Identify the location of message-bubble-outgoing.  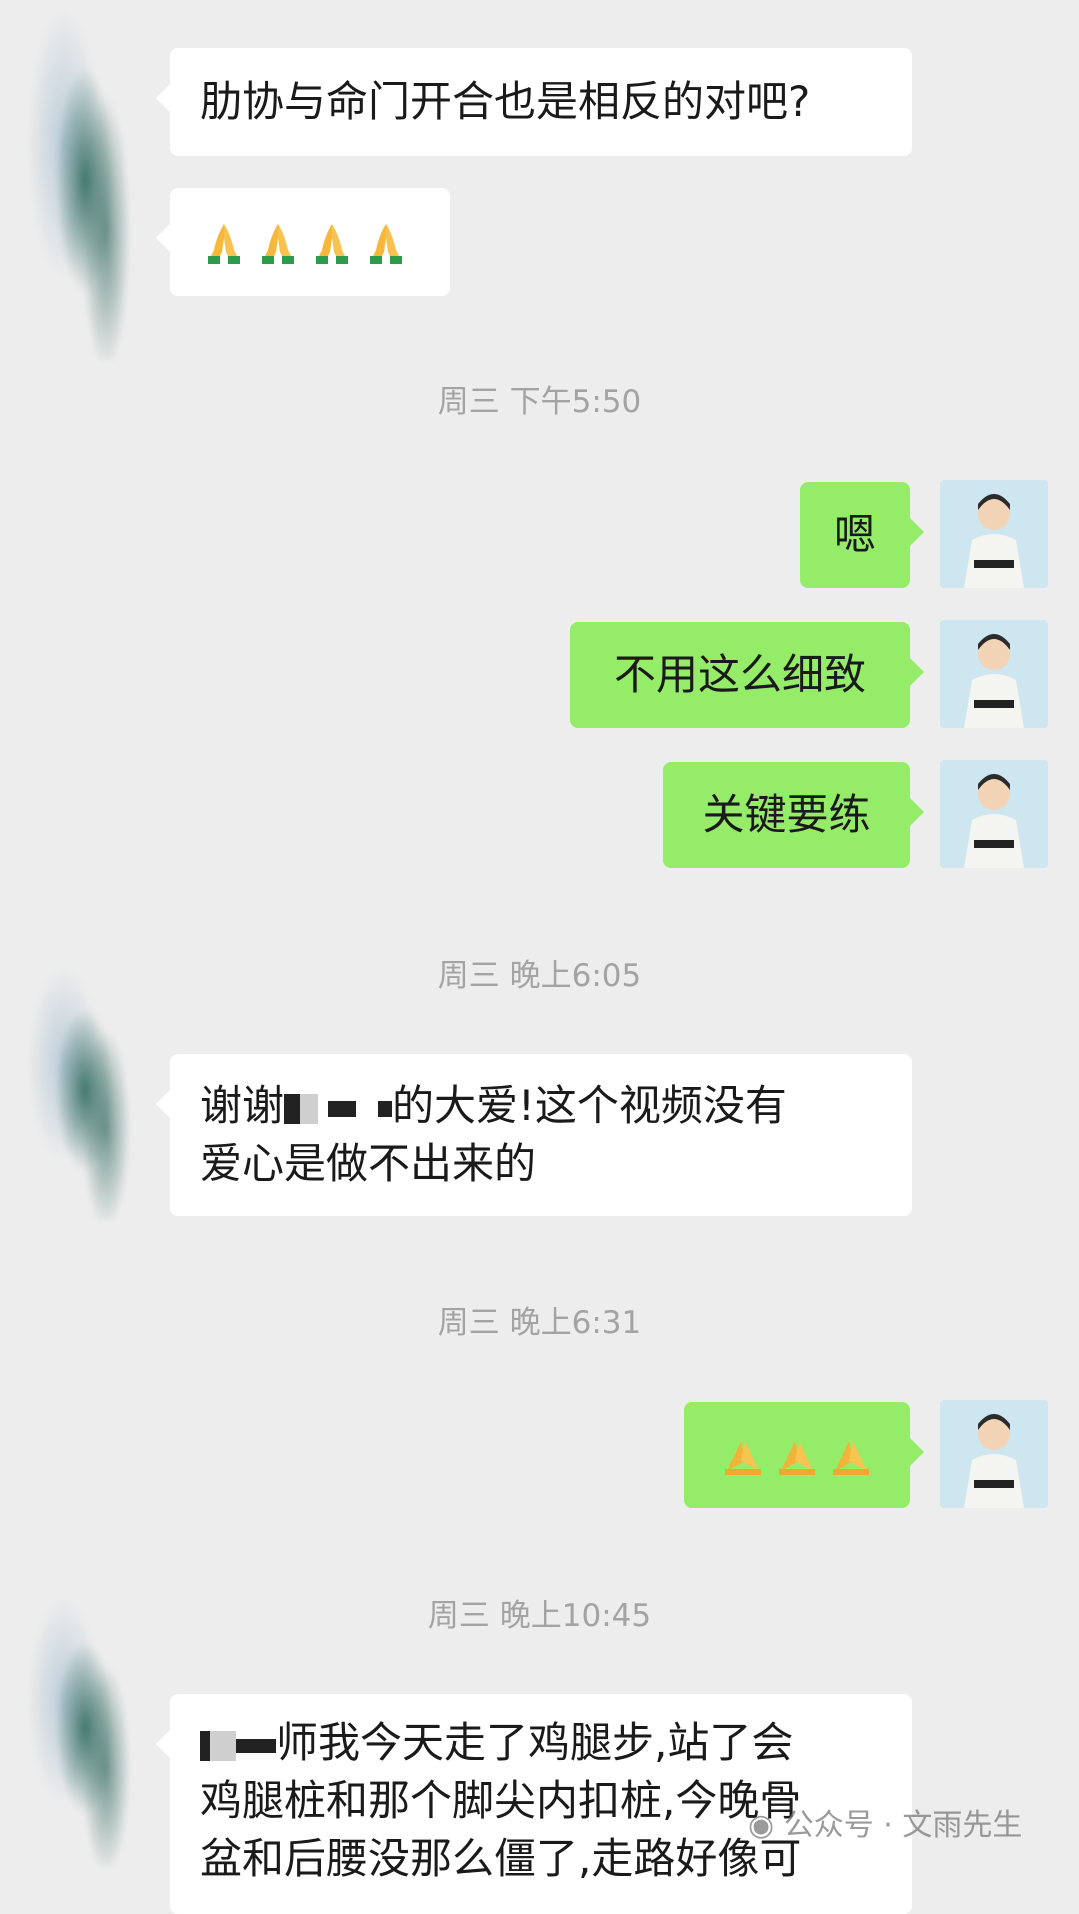
(804, 1455).